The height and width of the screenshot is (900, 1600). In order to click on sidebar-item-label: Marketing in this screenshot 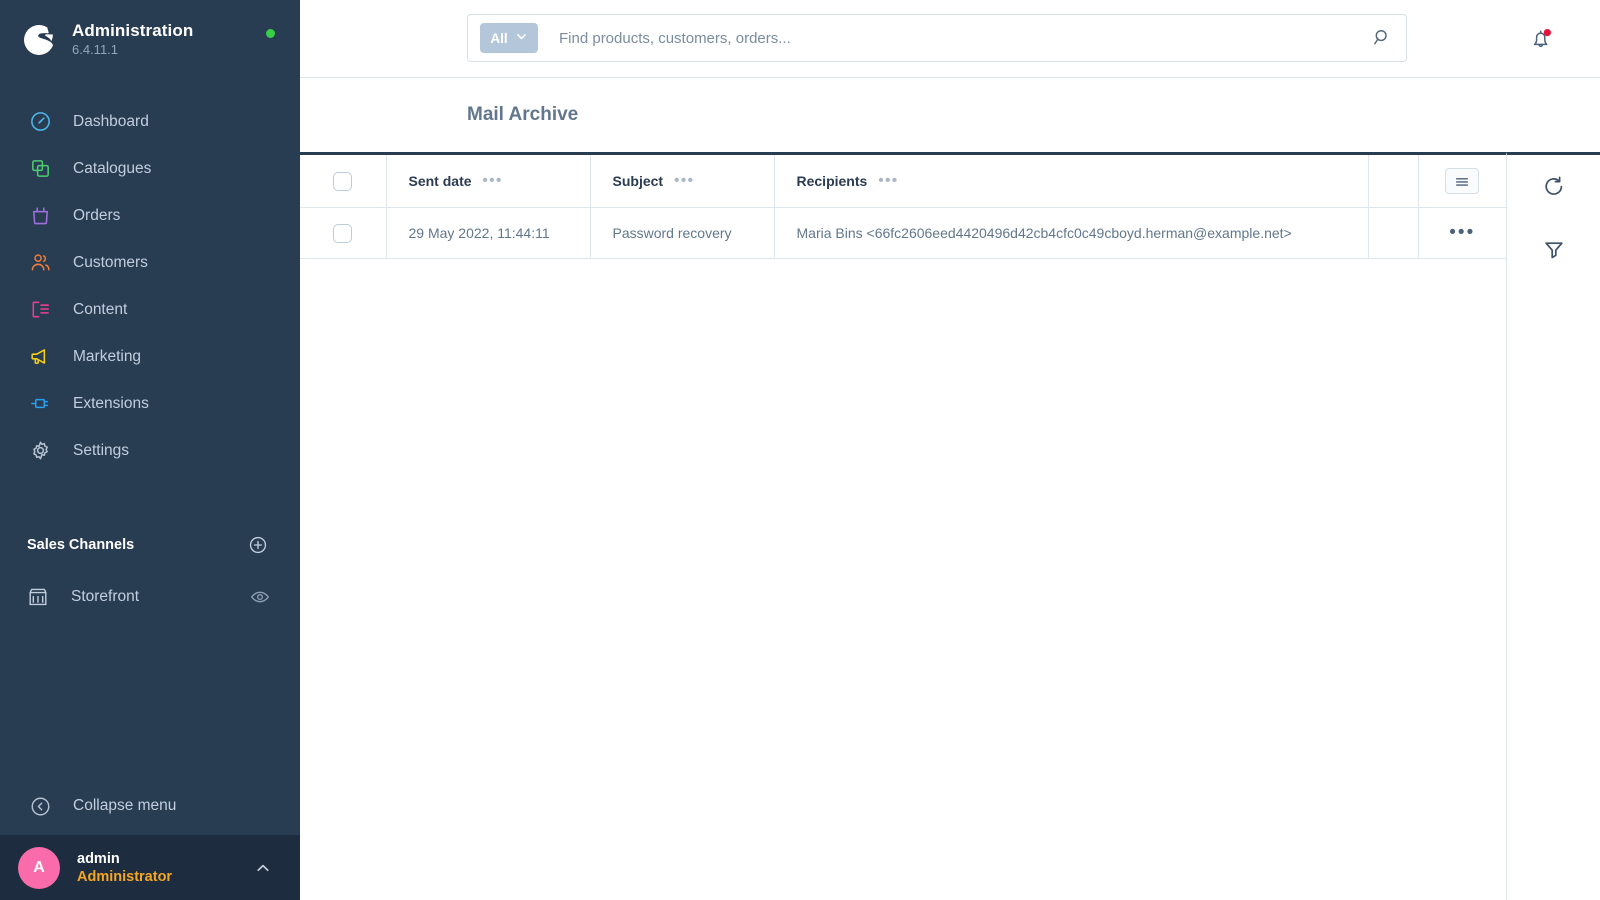, I will do `click(107, 356)`.